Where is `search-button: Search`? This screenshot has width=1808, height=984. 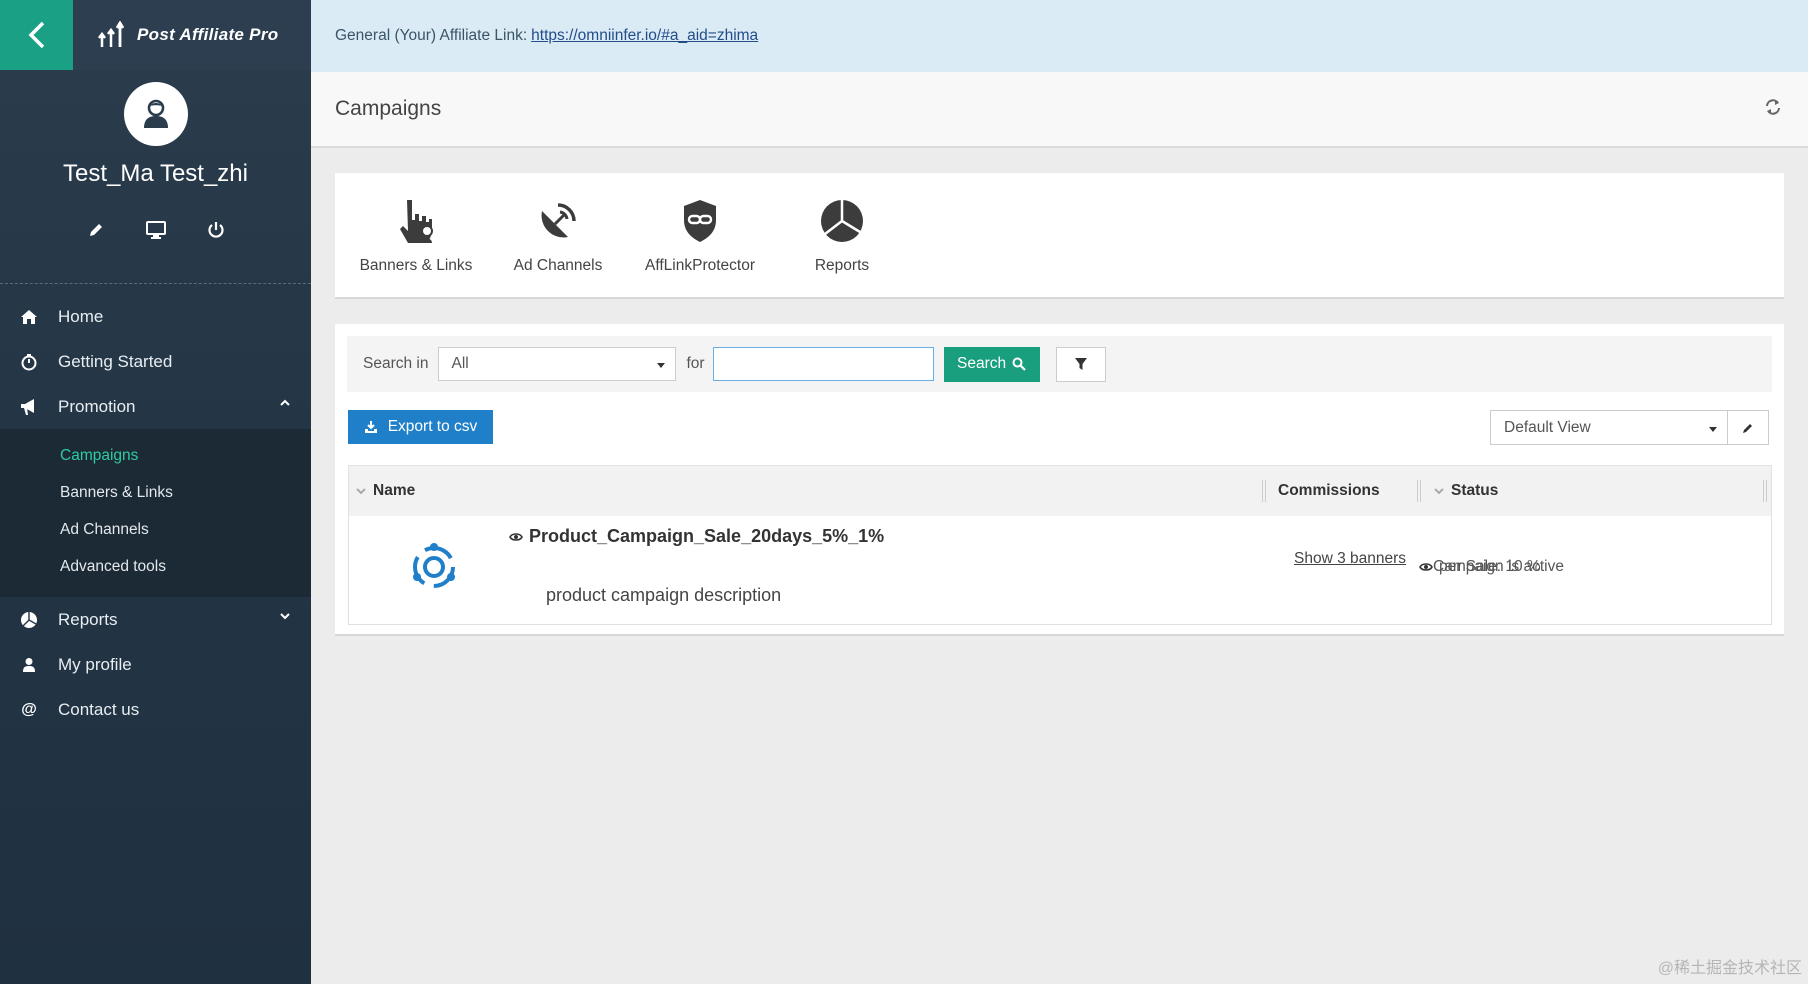 search-button: Search is located at coordinates (991, 364).